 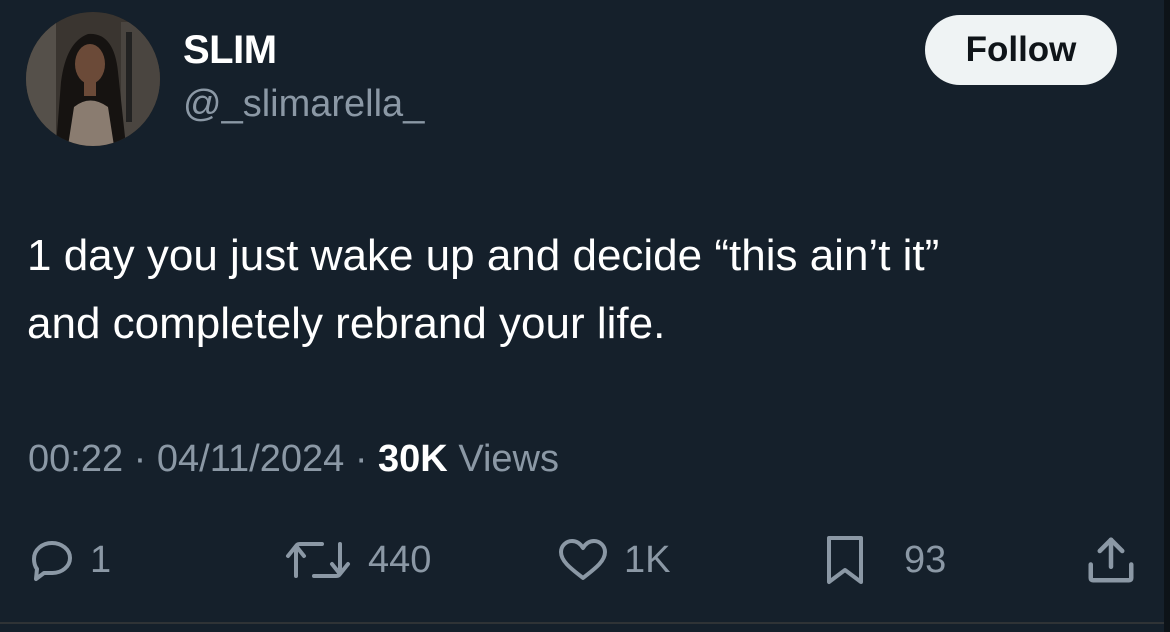 I want to click on tweet-text-line-2: and completely rebrand your life., so click(x=346, y=323).